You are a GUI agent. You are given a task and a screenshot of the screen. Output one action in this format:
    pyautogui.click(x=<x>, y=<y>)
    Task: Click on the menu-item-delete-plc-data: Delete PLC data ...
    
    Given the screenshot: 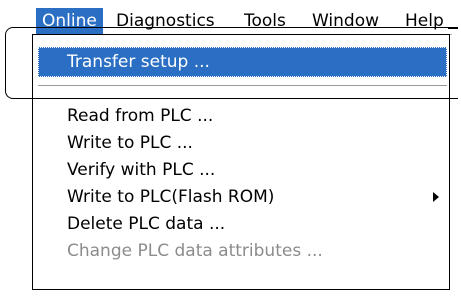 What is the action you would take?
    pyautogui.click(x=146, y=224)
    